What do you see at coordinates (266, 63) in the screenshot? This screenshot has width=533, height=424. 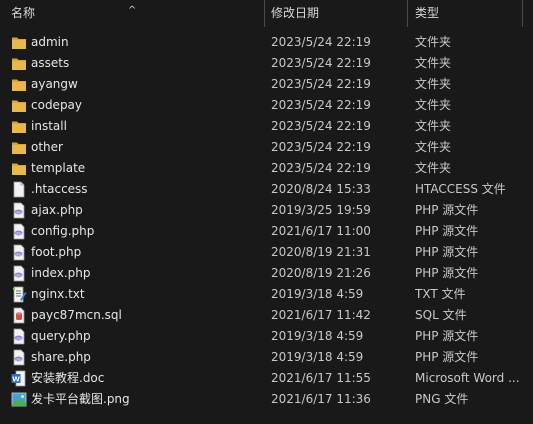 I see `file-row: assets 2023/5/24 22:19 文件夹` at bounding box center [266, 63].